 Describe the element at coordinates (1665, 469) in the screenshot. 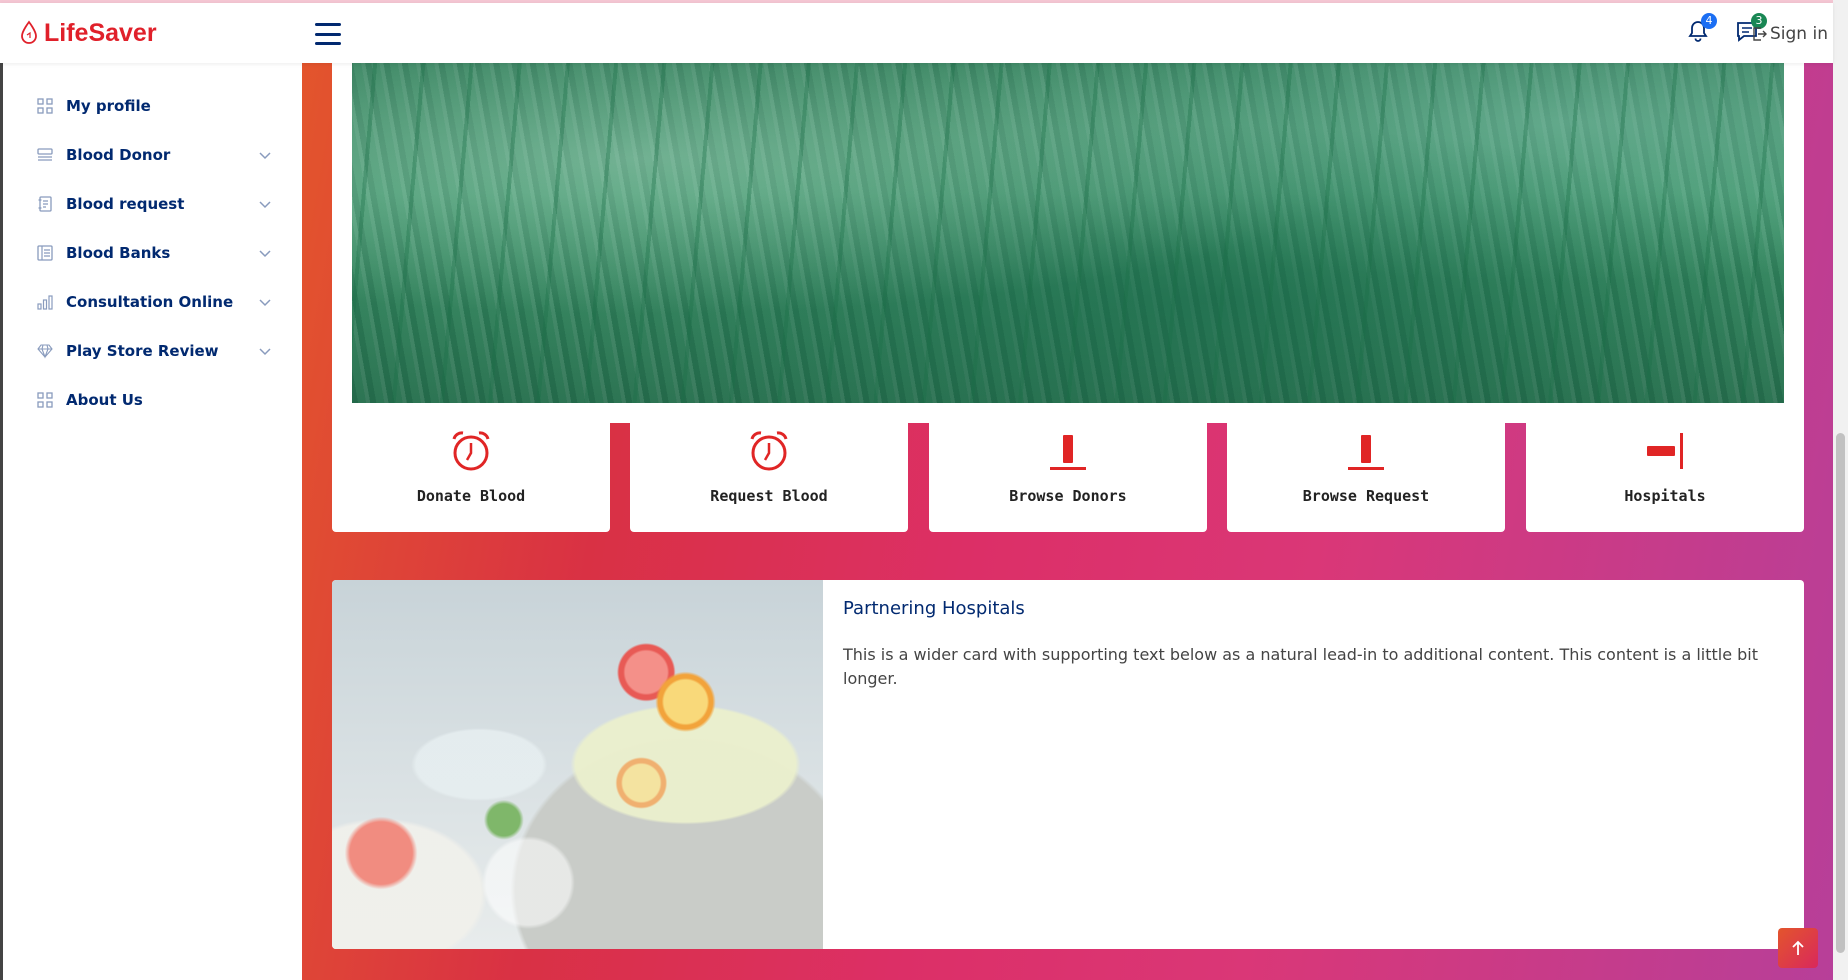

I see `hospitals-card: Hospitals` at that location.